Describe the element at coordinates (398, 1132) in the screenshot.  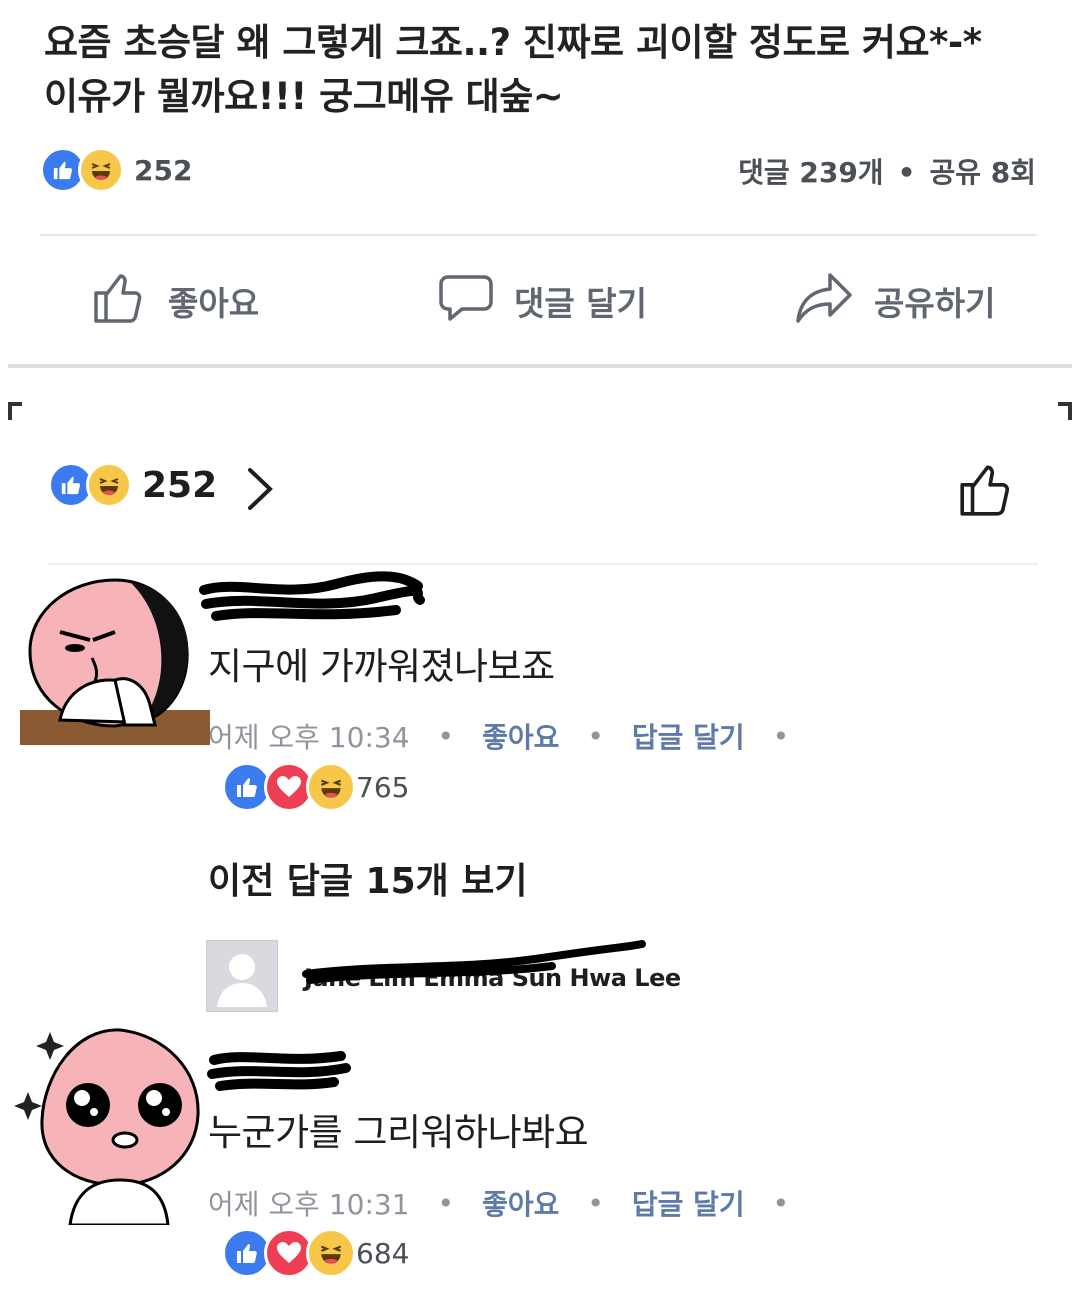
I see `comment-text: 누군가를 그리워하나봐요` at that location.